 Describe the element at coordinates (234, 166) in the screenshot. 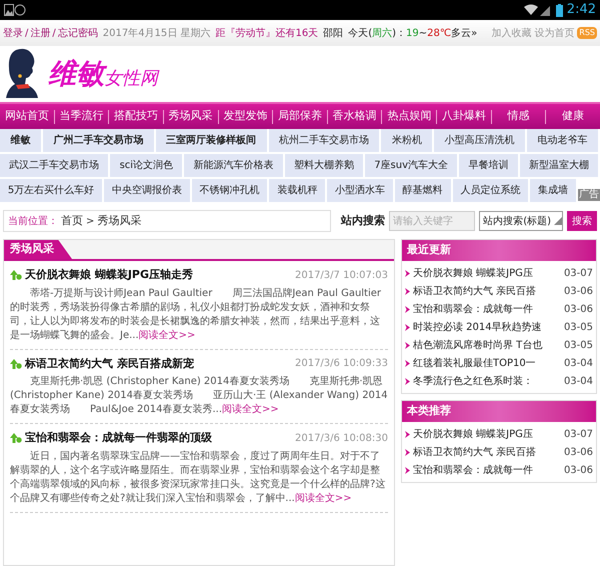

I see `ad-link: 新能源汽车价格表` at that location.